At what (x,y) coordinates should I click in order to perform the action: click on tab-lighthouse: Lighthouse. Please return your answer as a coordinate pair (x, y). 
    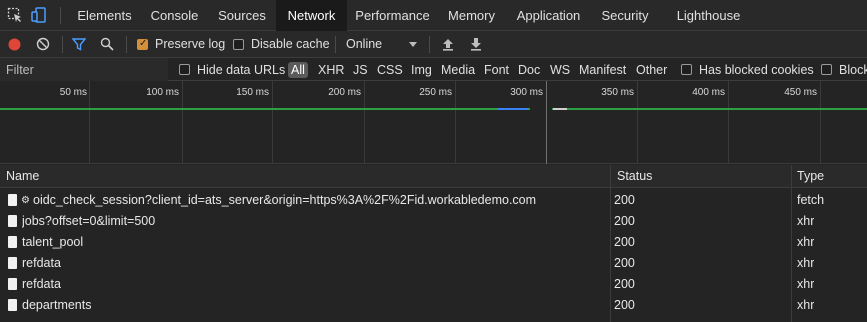
    Looking at the image, I should click on (708, 15).